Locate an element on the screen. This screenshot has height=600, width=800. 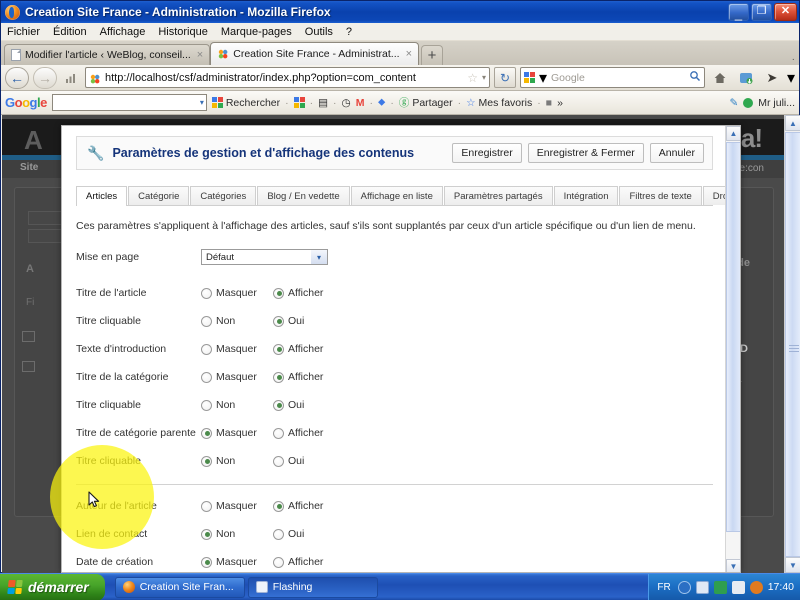
modal-scrollbar: ▲ ▼ is located at coordinates (732, 349).